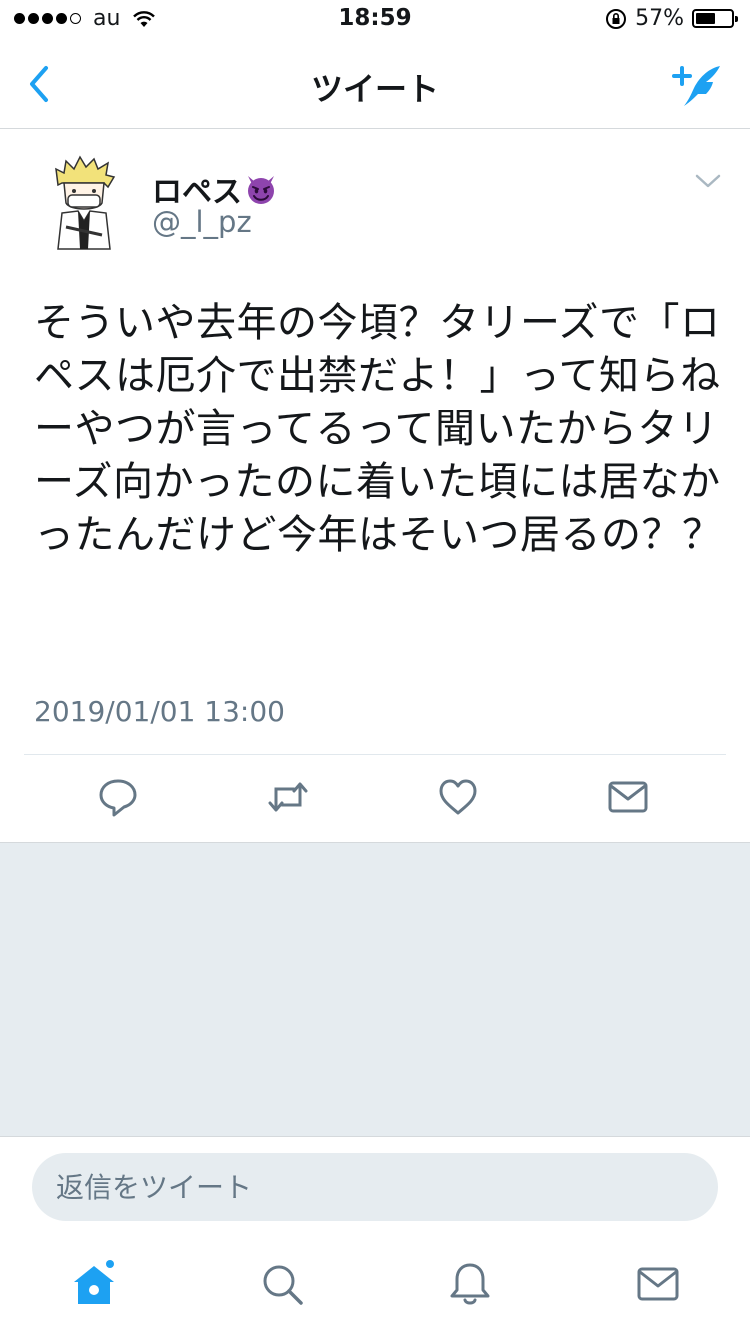  What do you see at coordinates (715, 18) in the screenshot?
I see `battery-icon` at bounding box center [715, 18].